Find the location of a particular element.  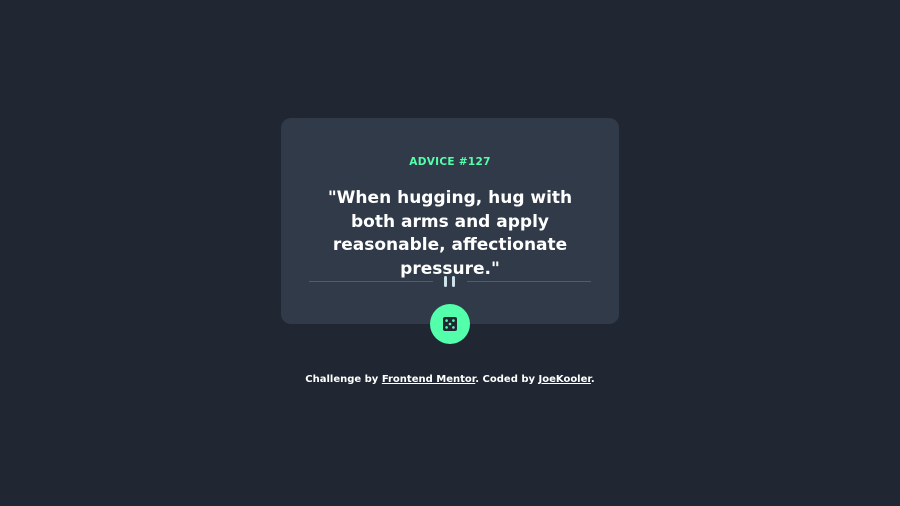

dice-icon is located at coordinates (450, 324).